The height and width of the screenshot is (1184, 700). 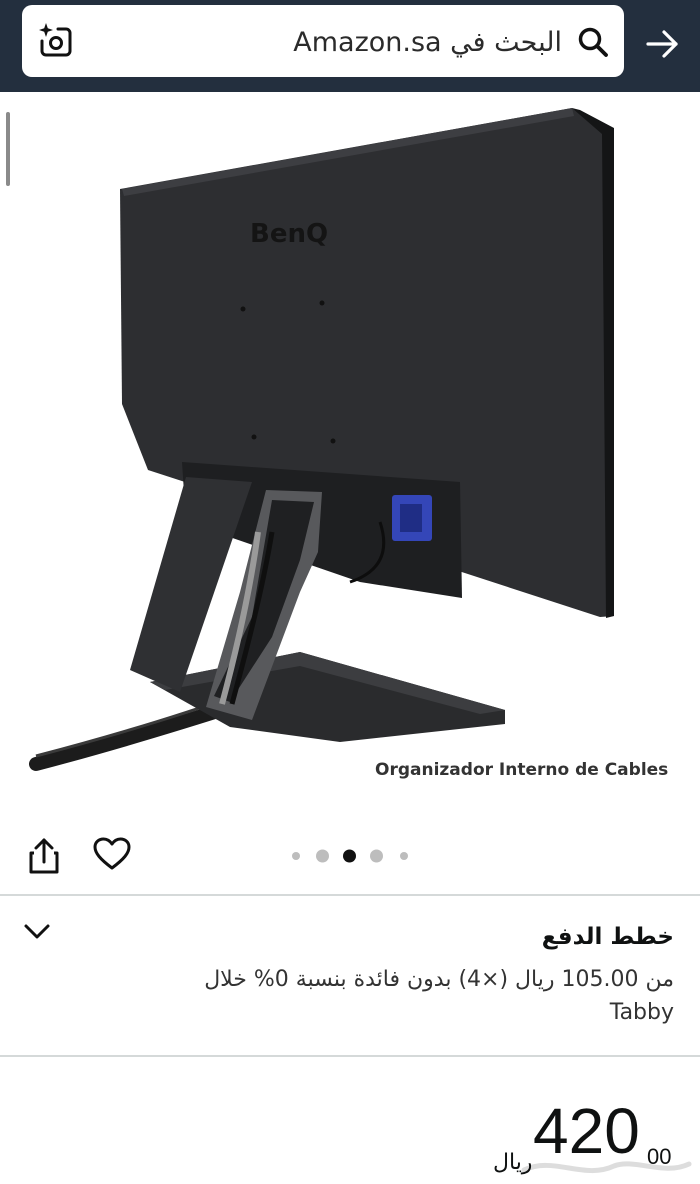 I want to click on image-actions-row, so click(x=350, y=858).